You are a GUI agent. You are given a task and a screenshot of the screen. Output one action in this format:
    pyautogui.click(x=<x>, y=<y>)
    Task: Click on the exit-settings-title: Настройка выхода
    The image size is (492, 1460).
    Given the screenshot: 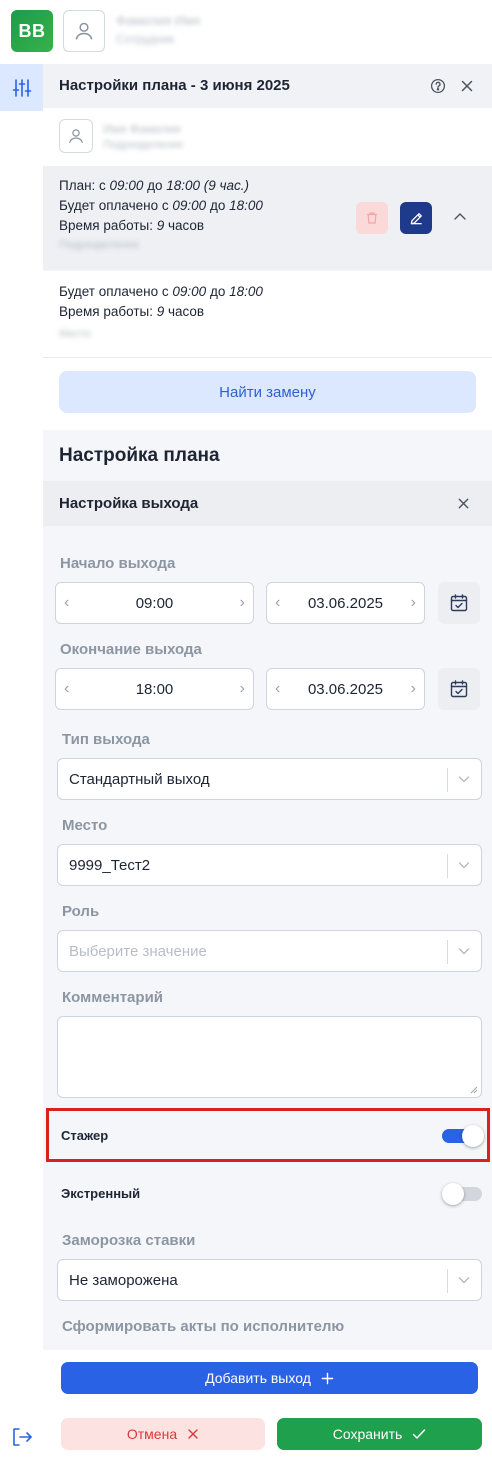 What is the action you would take?
    pyautogui.click(x=129, y=503)
    